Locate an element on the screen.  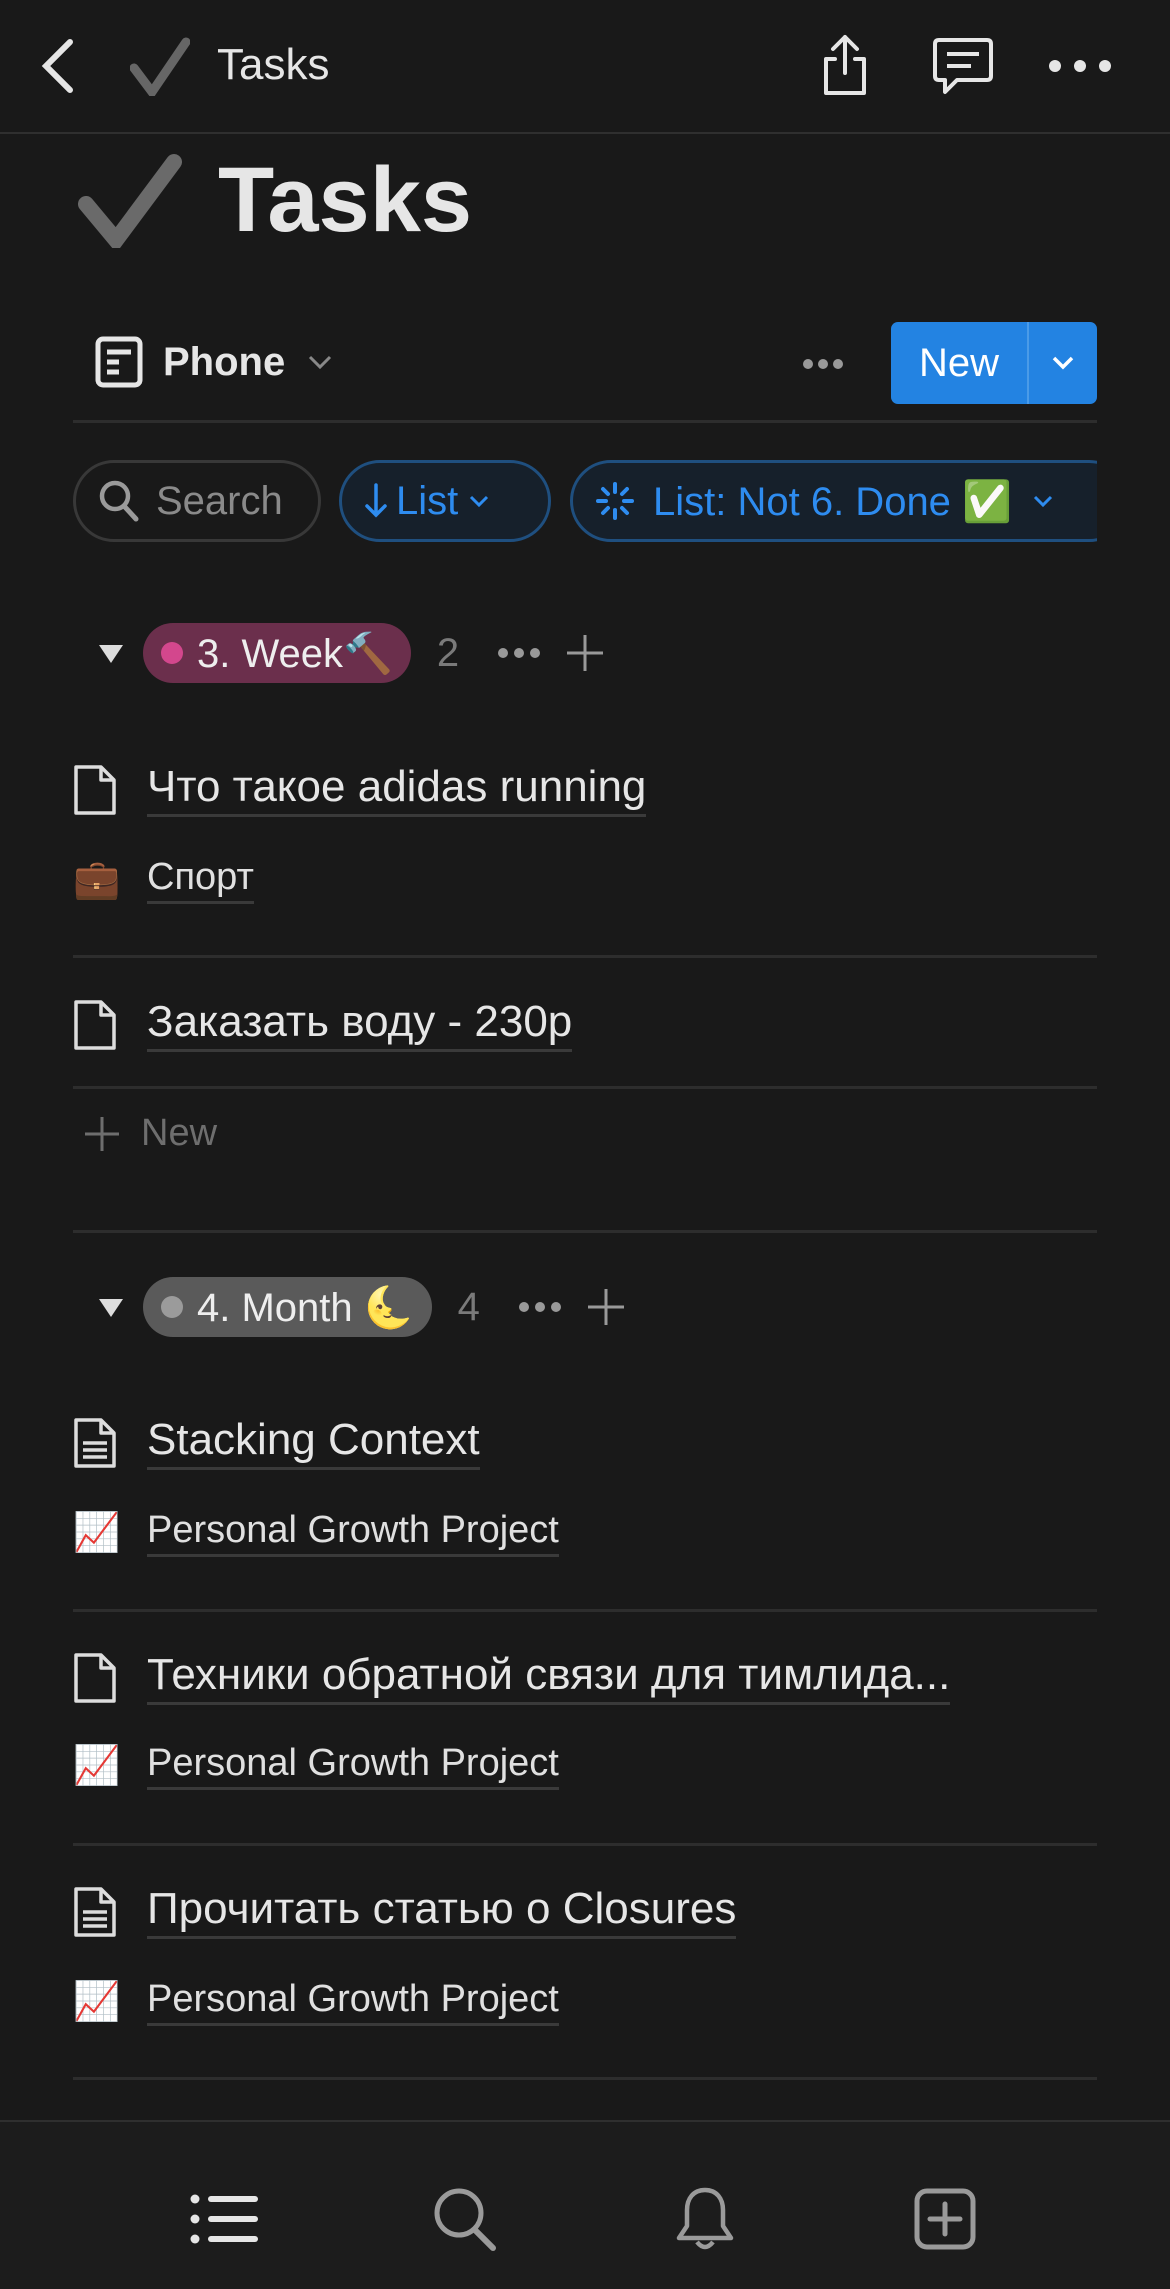
new-row-label: New is located at coordinates (179, 1133).